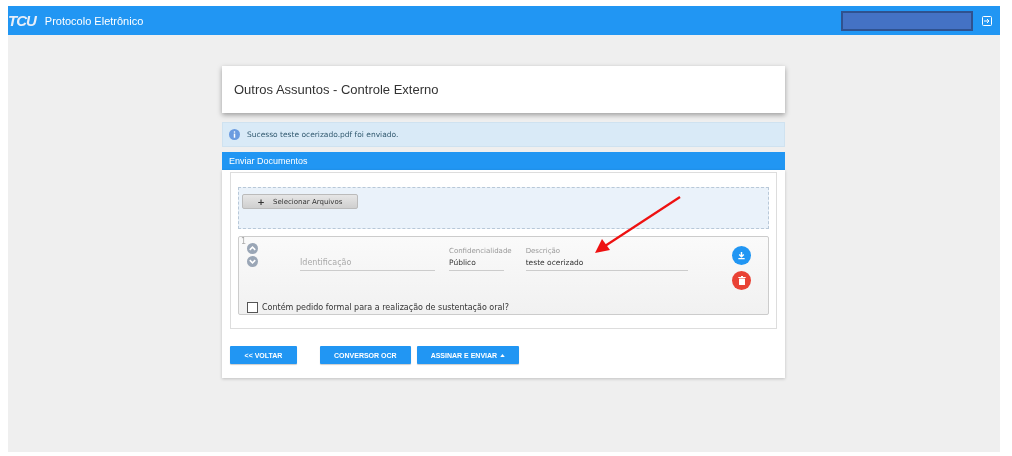 This screenshot has height=456, width=1012. Describe the element at coordinates (252, 248) in the screenshot. I see `move-up-icon` at that location.